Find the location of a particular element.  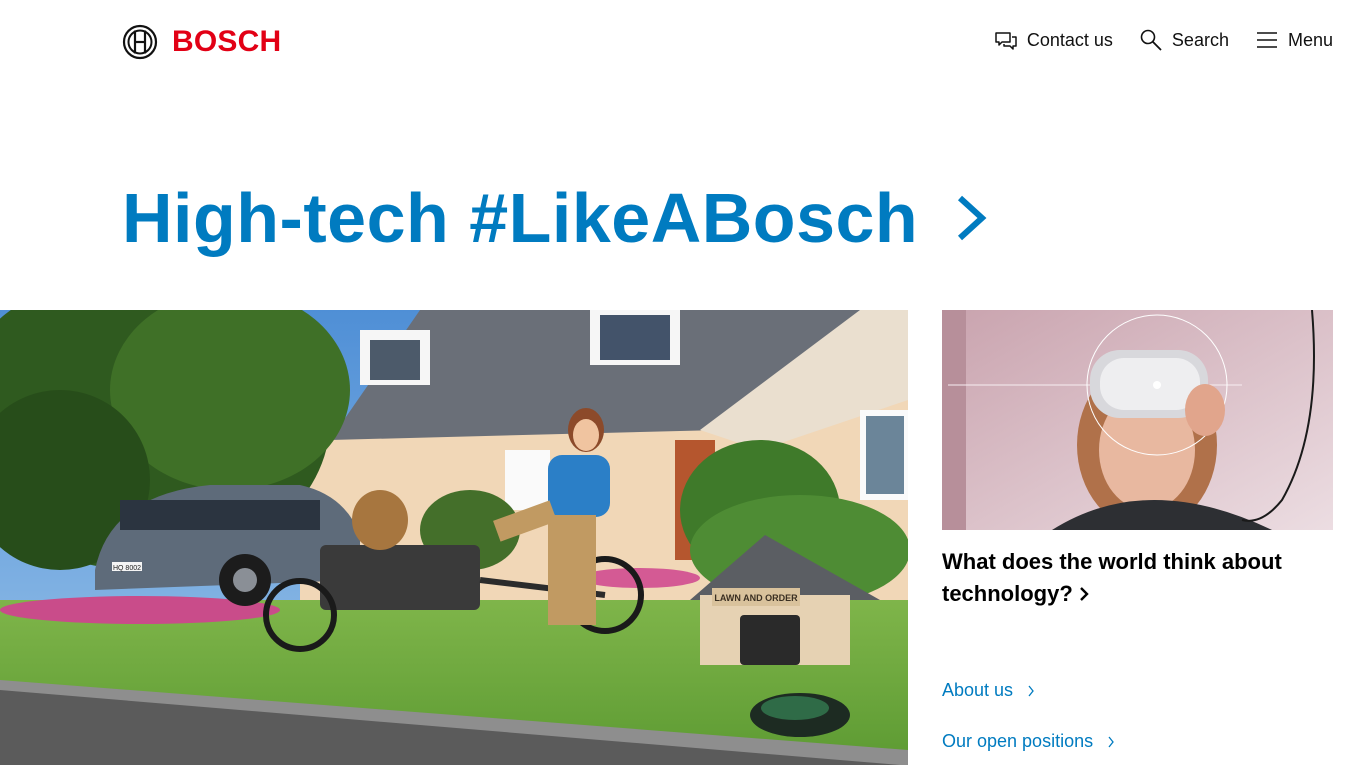

doghouse-sign: LAWN AND ORDER is located at coordinates (756, 598).